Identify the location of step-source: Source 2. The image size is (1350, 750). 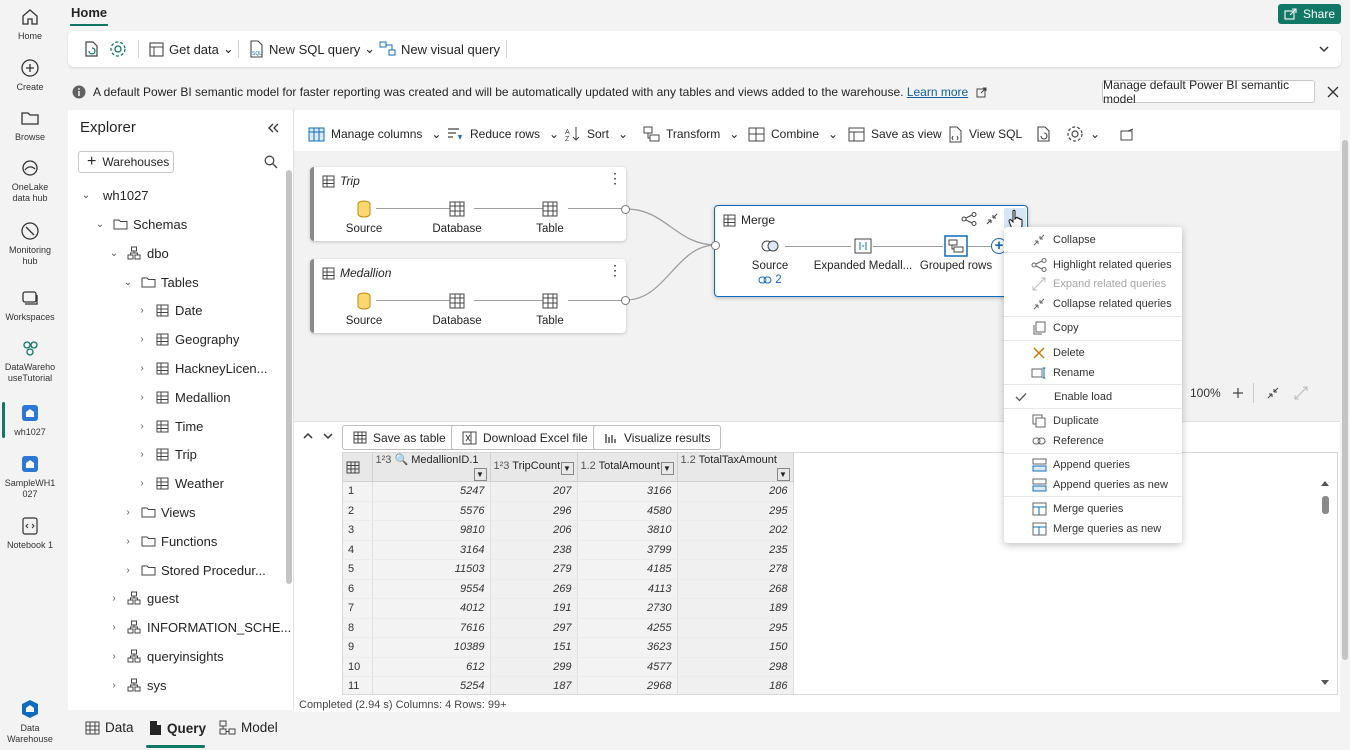
(770, 260).